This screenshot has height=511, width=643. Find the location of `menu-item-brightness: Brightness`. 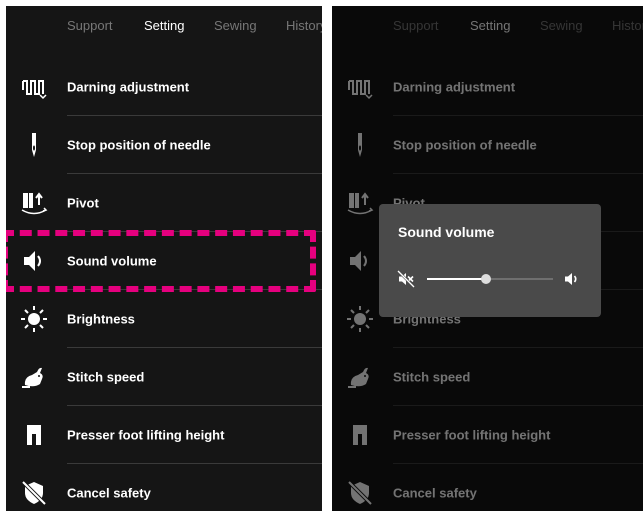

menu-item-brightness: Brightness is located at coordinates (164, 319).